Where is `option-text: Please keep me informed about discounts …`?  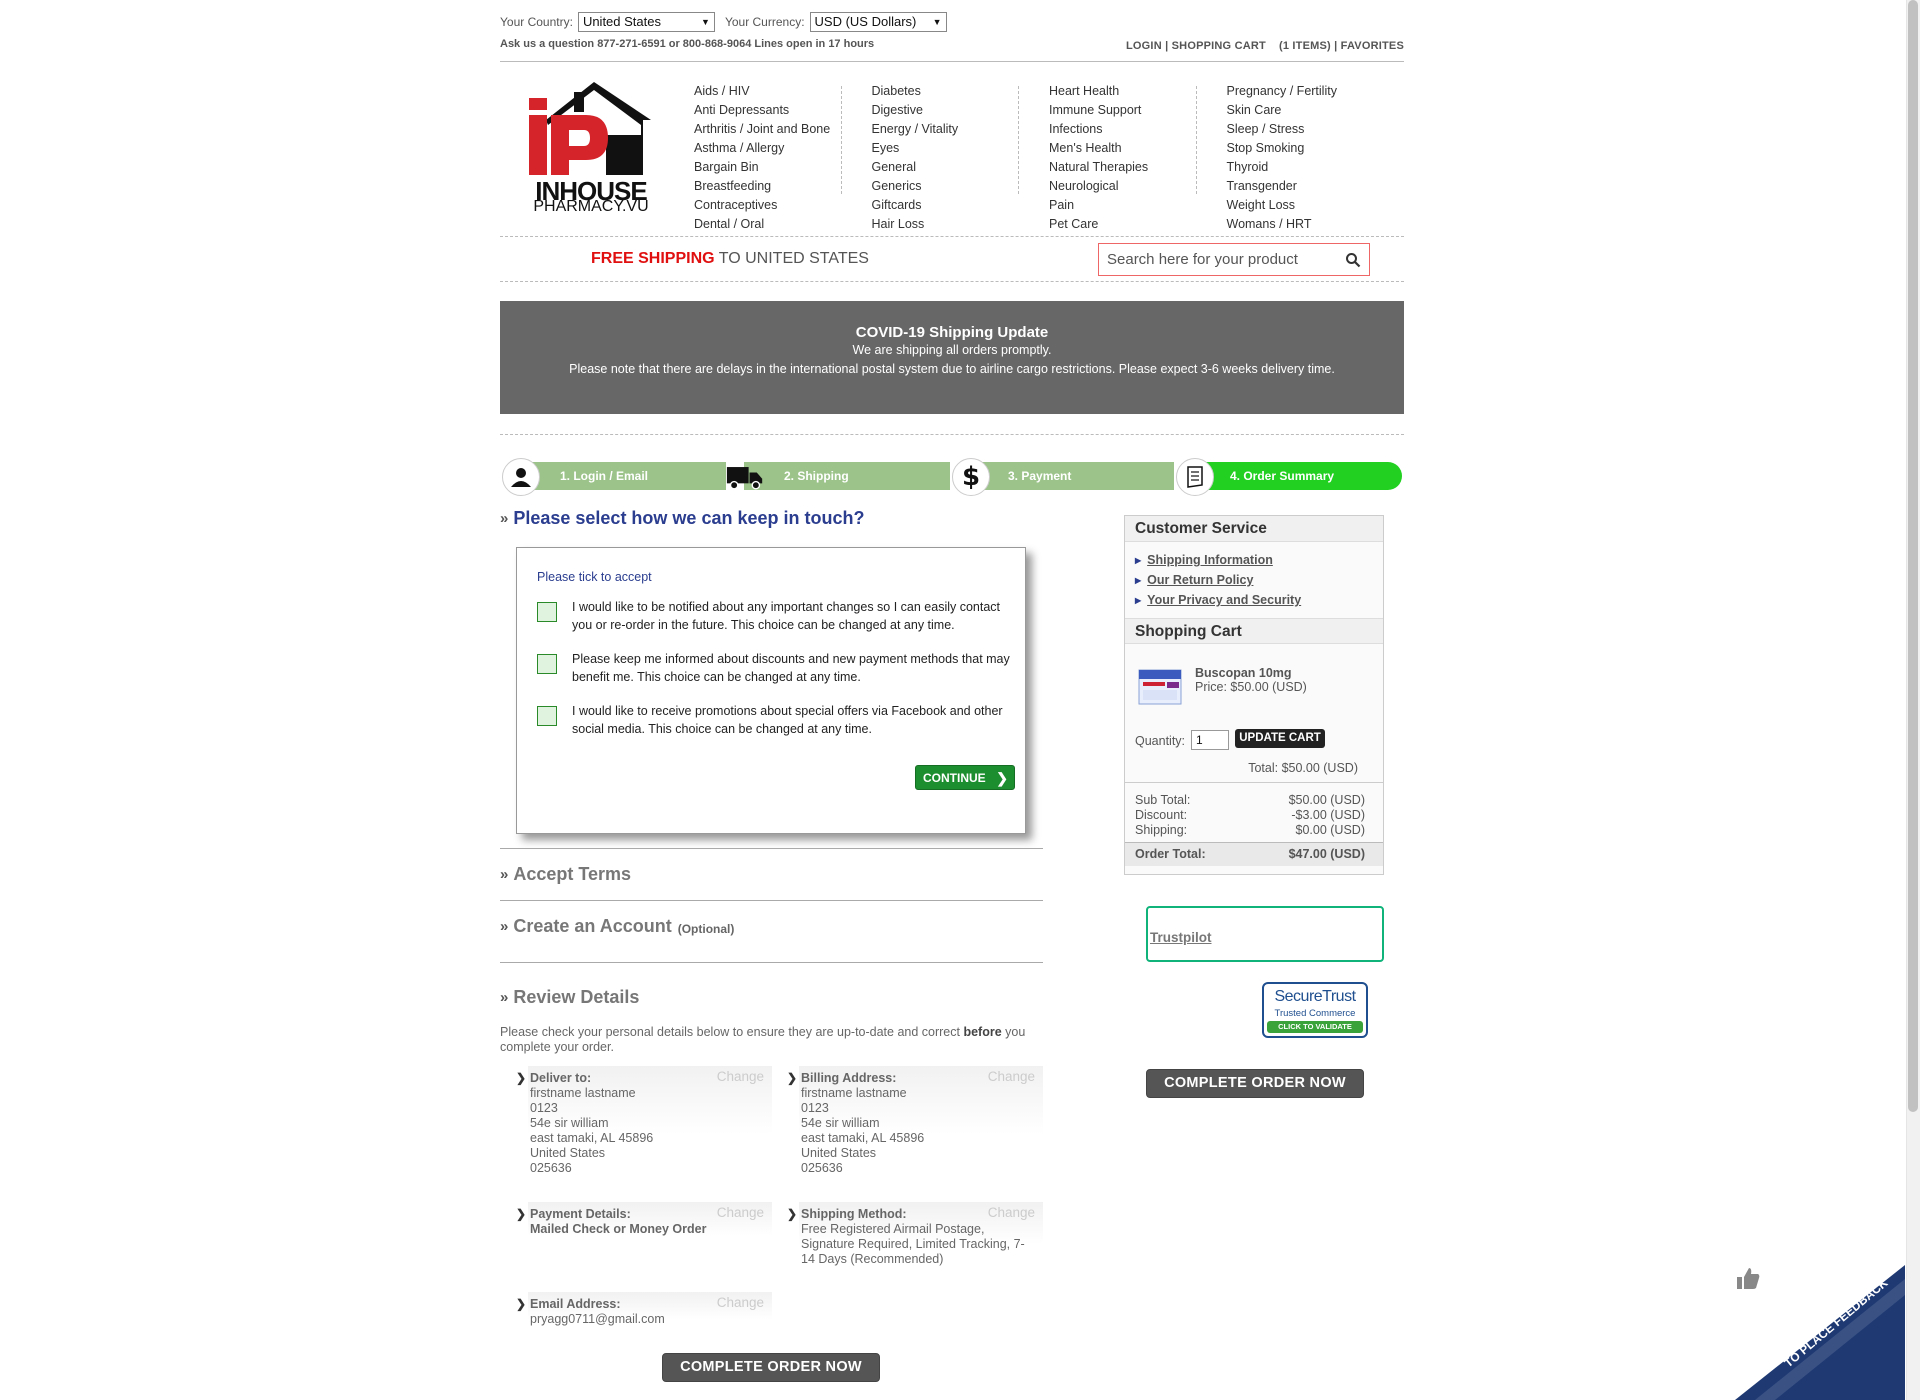
option-text: Please keep me informed about discounts … is located at coordinates (791, 668).